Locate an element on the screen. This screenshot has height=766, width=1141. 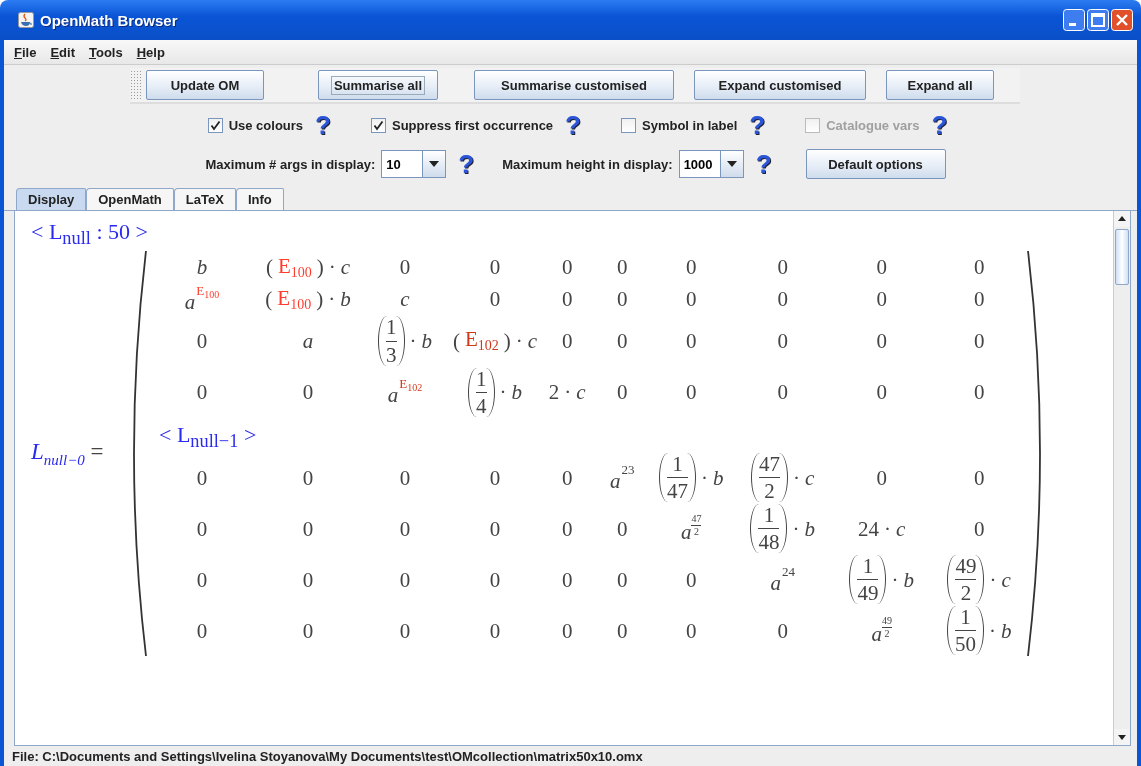
toolbar-button: Summarise customised is located at coordinates (574, 85).